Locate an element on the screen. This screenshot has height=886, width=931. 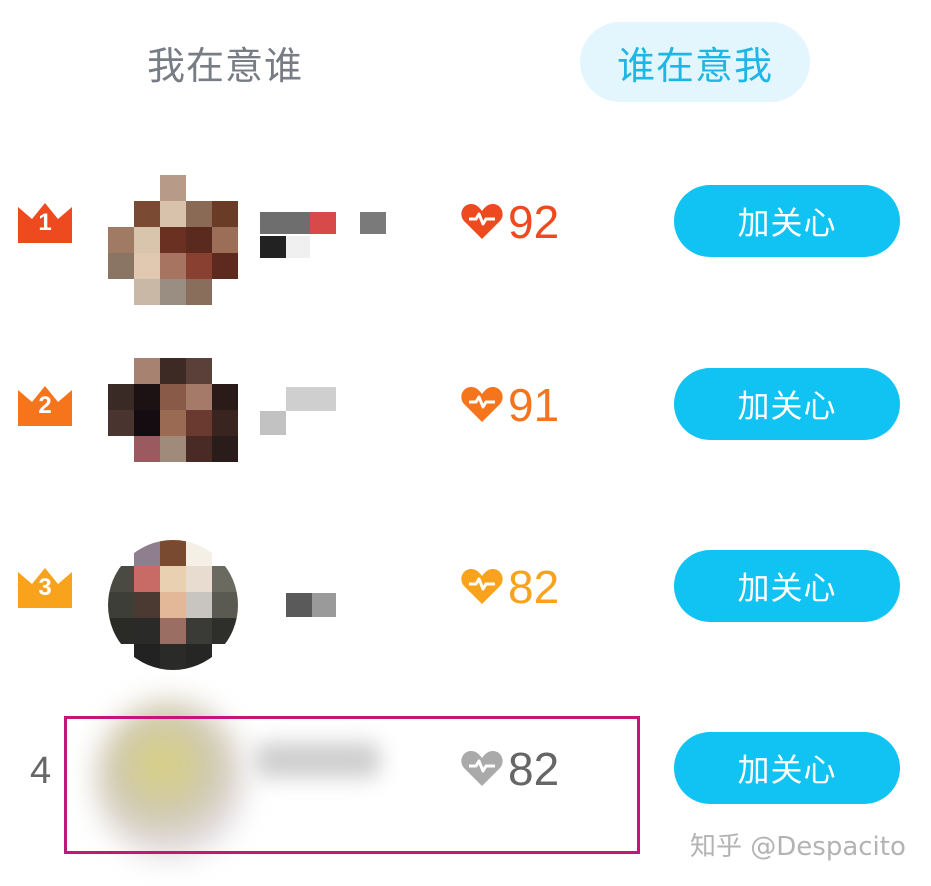
crown-icon: 1 is located at coordinates (45, 221).